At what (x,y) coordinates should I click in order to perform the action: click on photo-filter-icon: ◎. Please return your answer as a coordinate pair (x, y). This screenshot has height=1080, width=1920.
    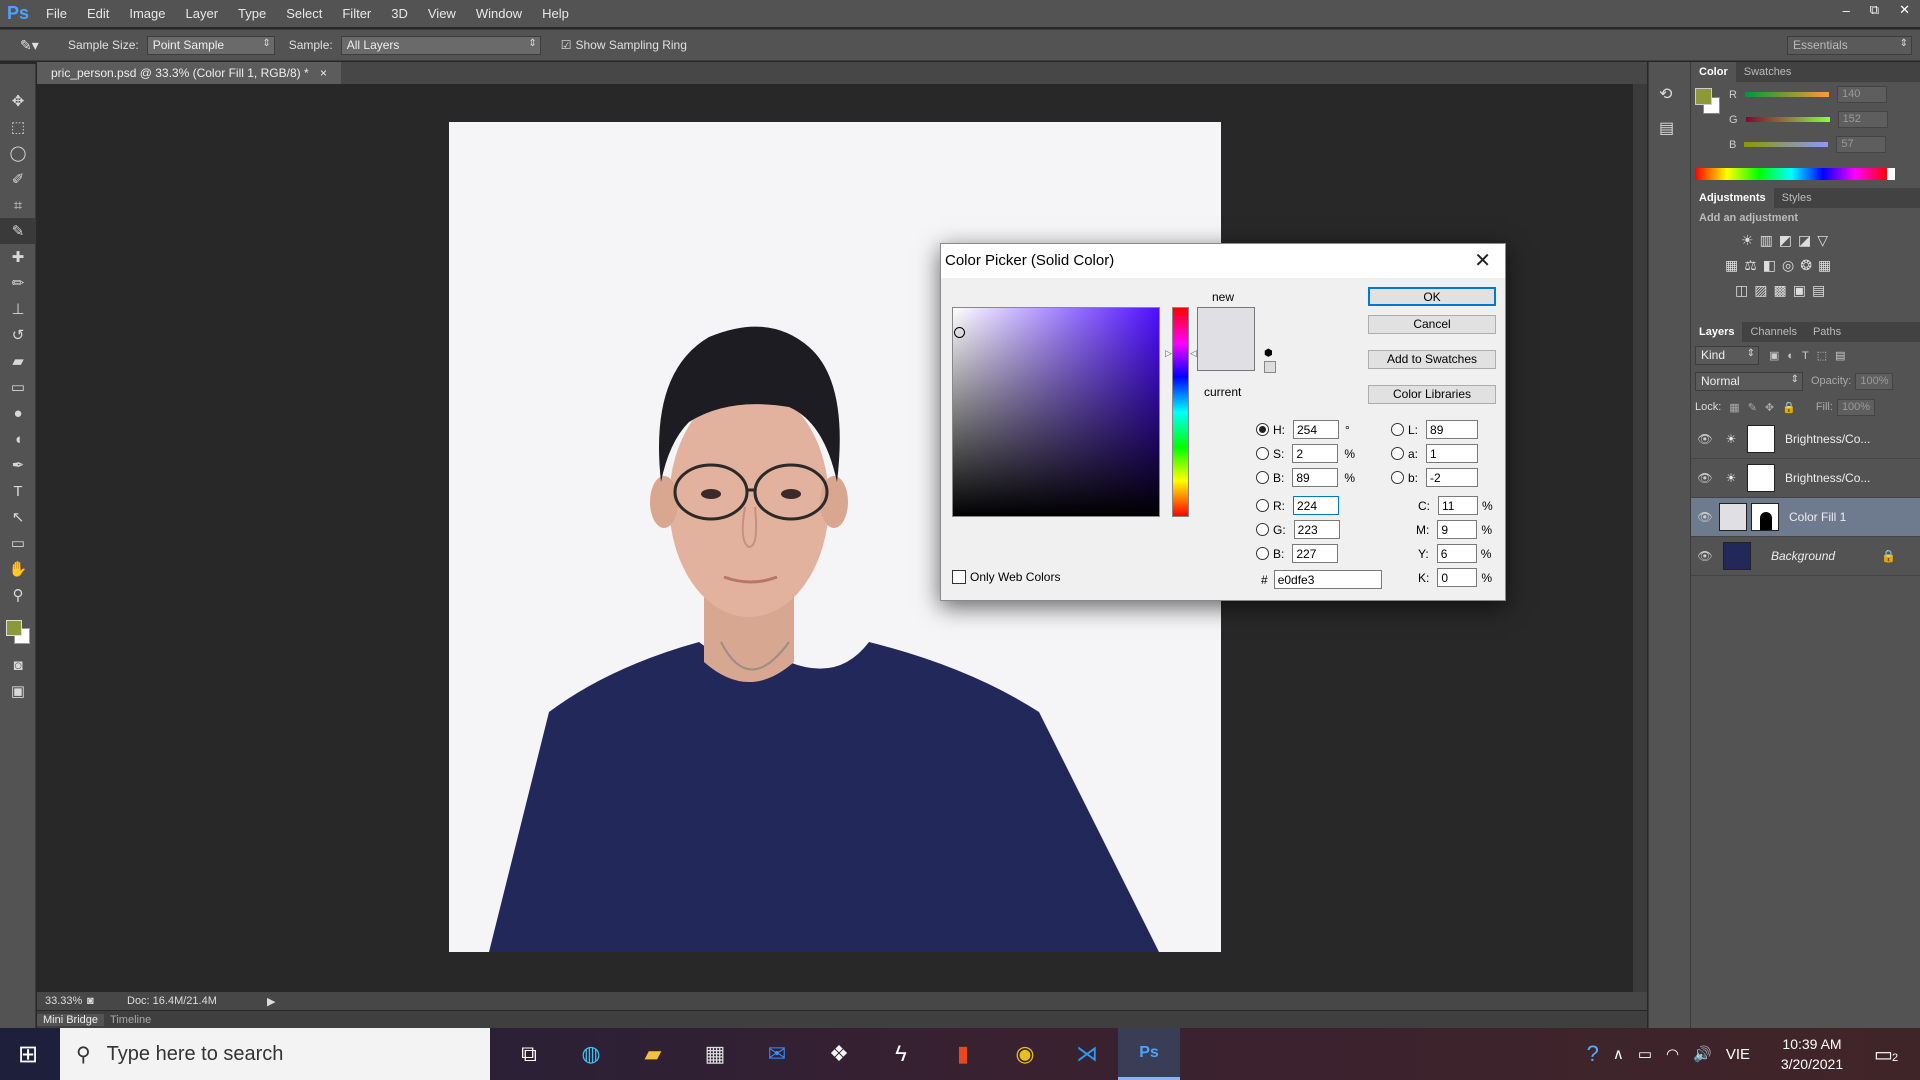
    Looking at the image, I should click on (1788, 265).